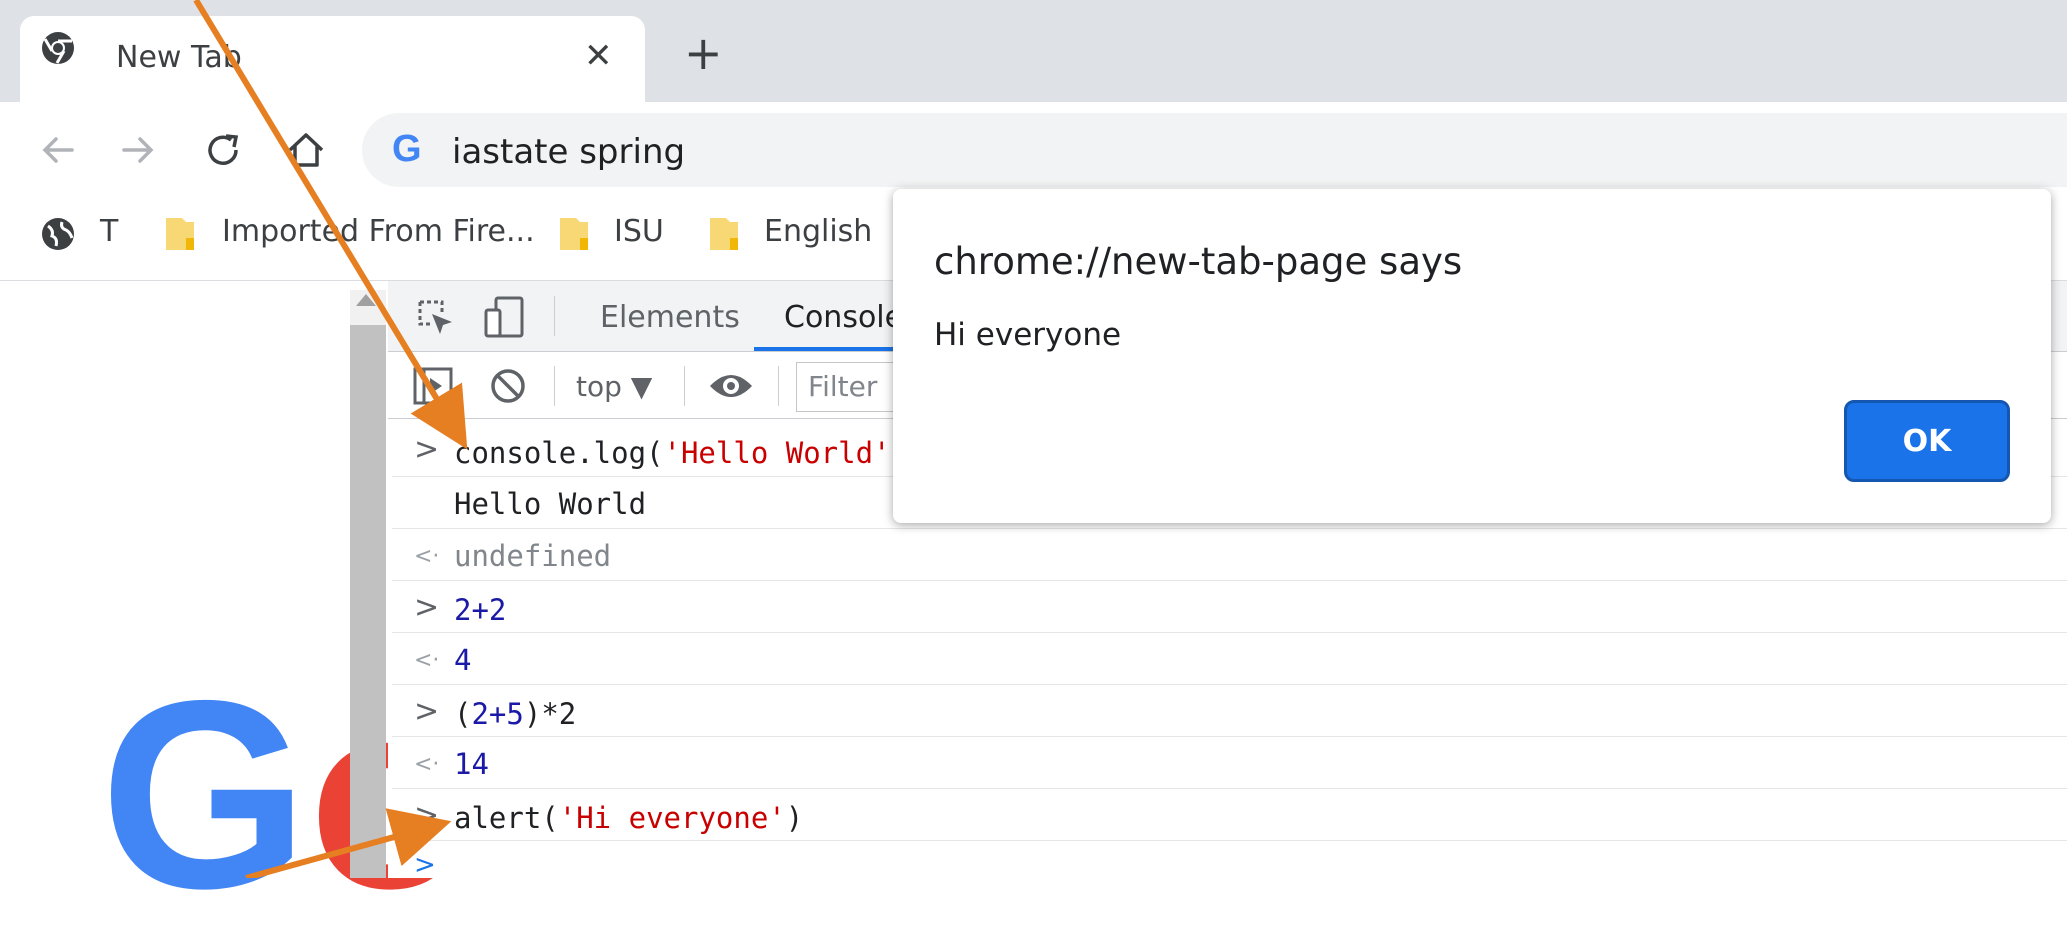 The height and width of the screenshot is (944, 2067). Describe the element at coordinates (138, 150) in the screenshot. I see `forward-icon` at that location.